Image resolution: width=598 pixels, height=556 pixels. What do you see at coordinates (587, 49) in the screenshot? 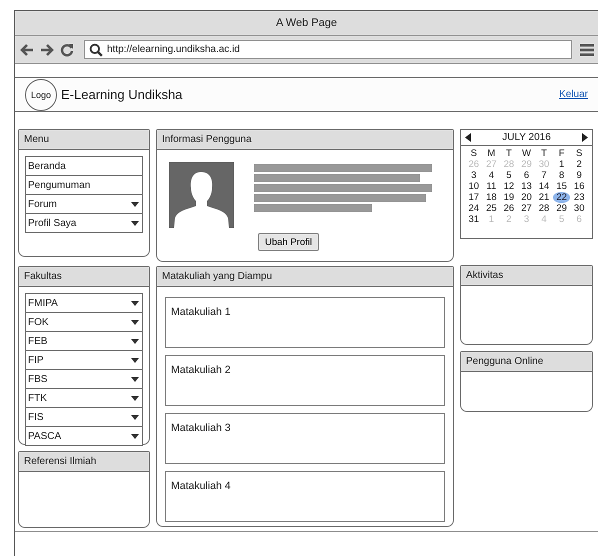
I see `menu-icon` at bounding box center [587, 49].